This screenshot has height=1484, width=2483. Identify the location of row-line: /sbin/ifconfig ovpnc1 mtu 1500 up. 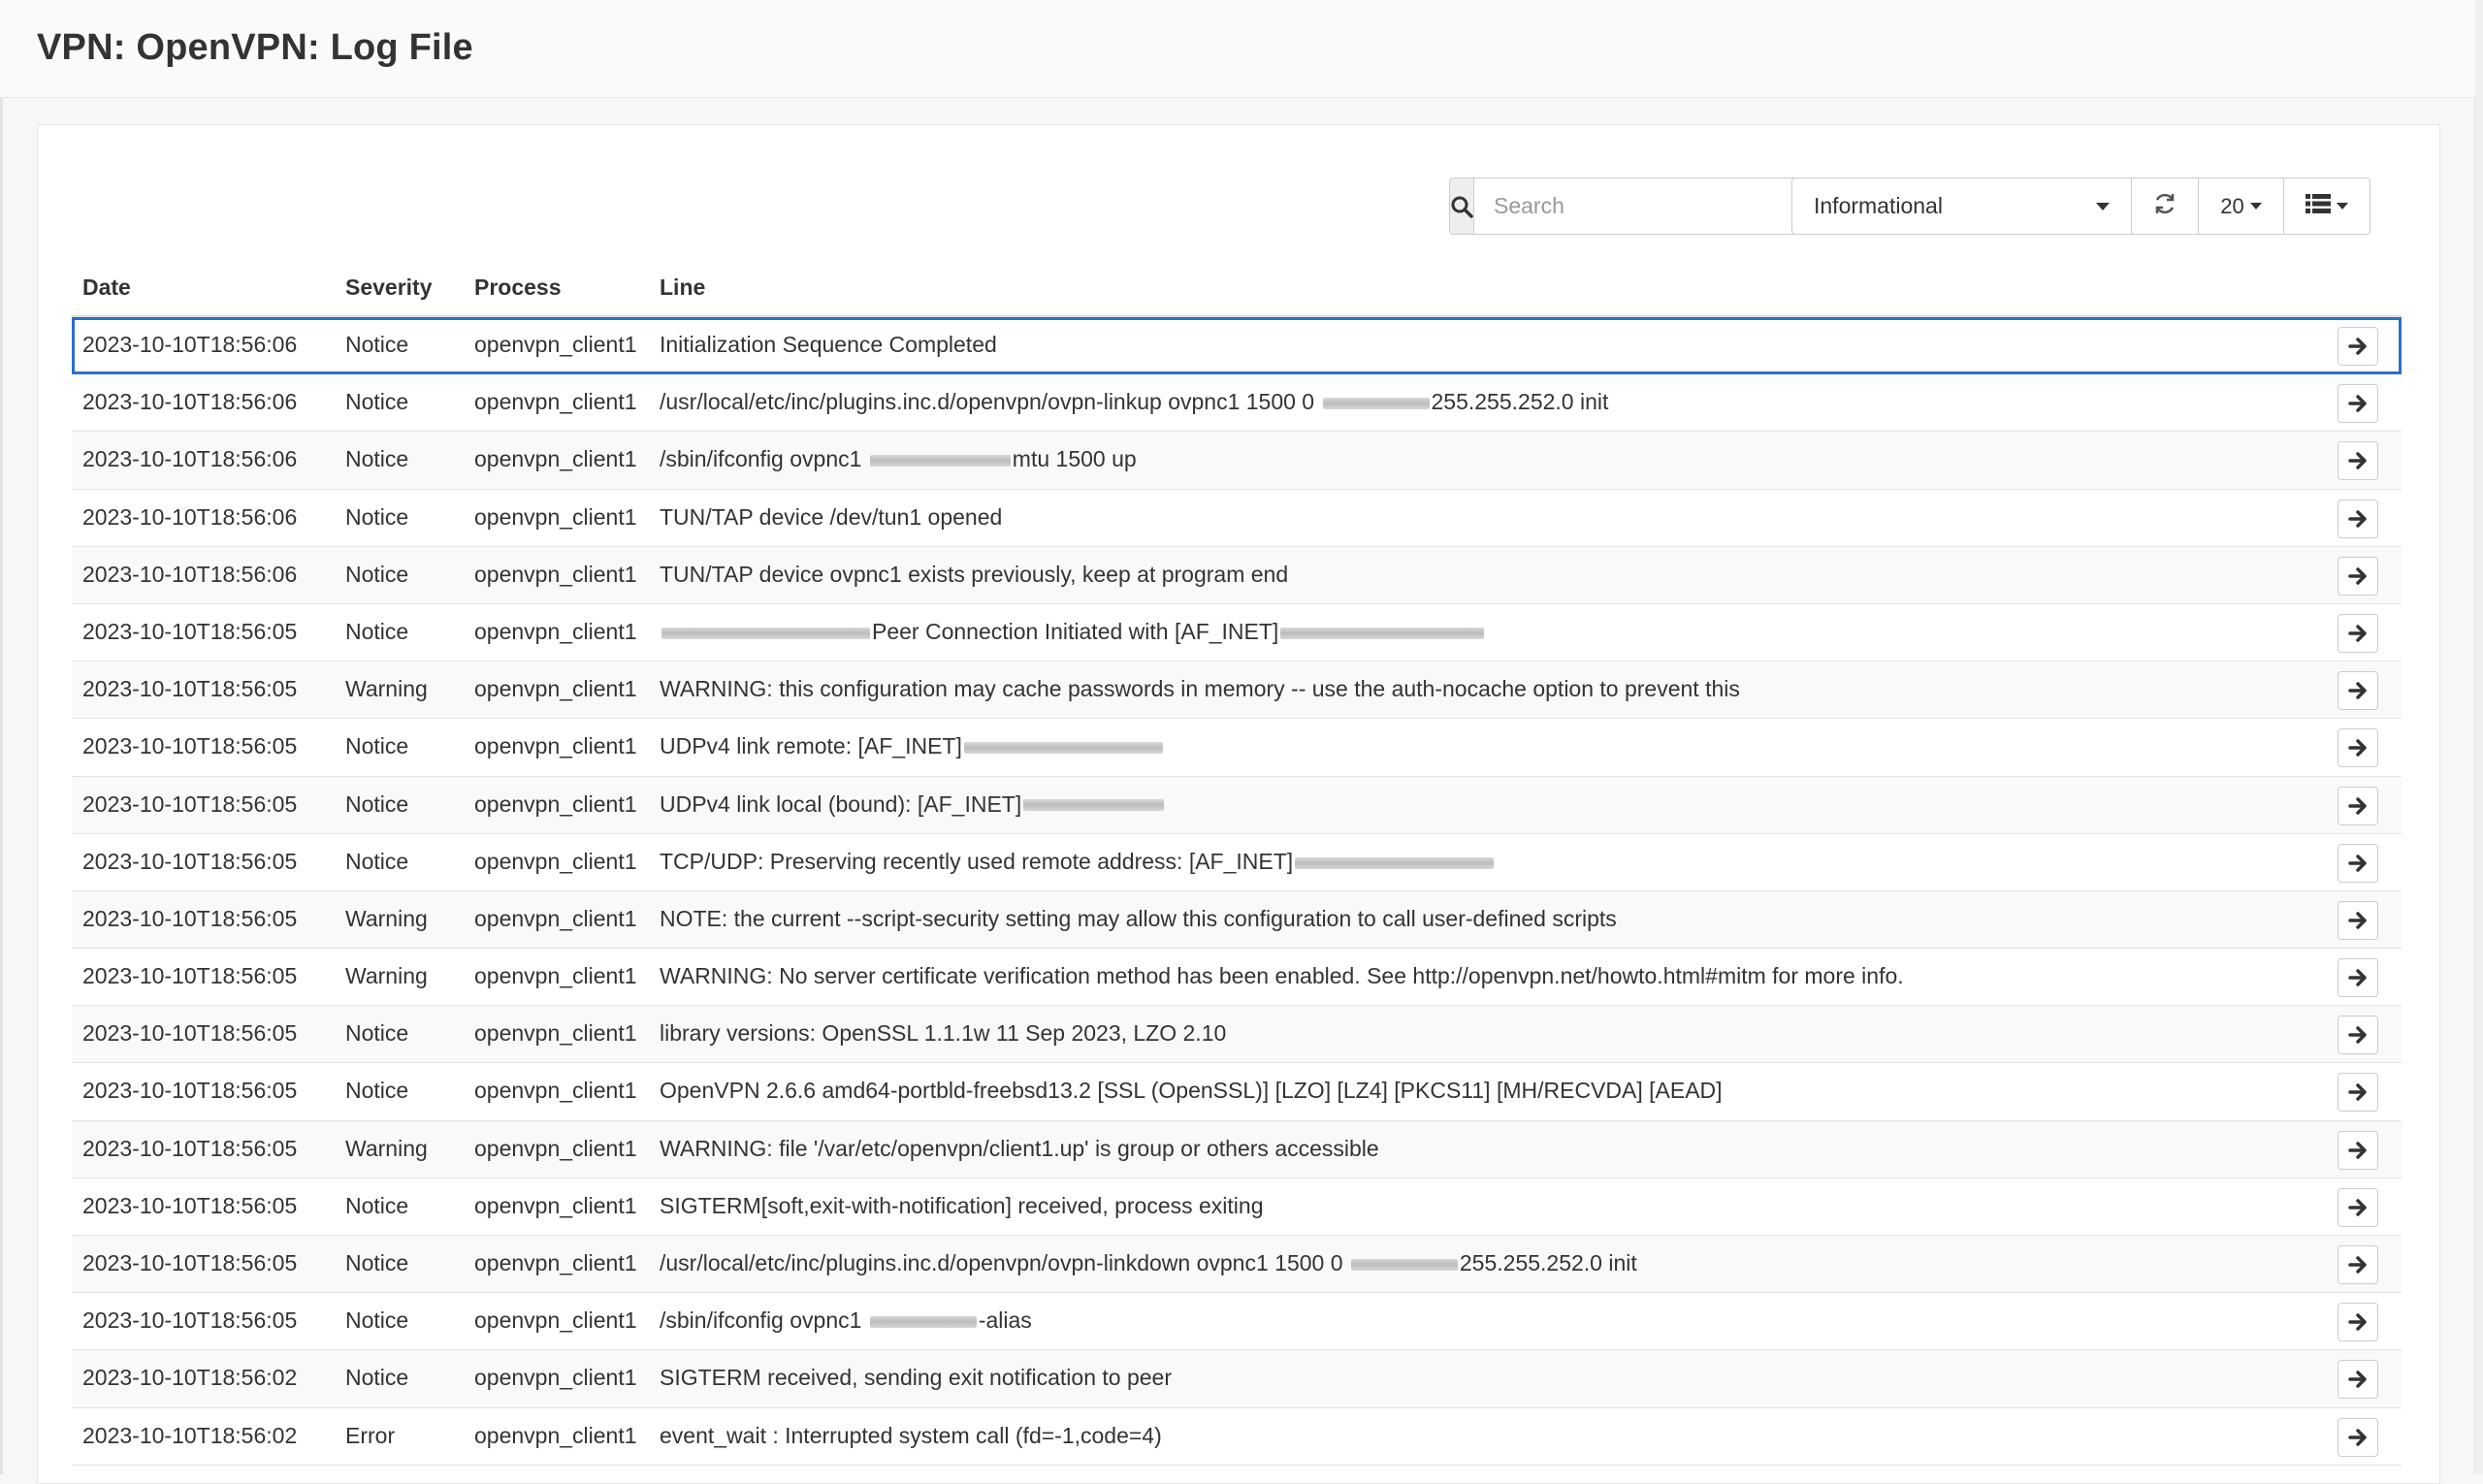
(899, 459).